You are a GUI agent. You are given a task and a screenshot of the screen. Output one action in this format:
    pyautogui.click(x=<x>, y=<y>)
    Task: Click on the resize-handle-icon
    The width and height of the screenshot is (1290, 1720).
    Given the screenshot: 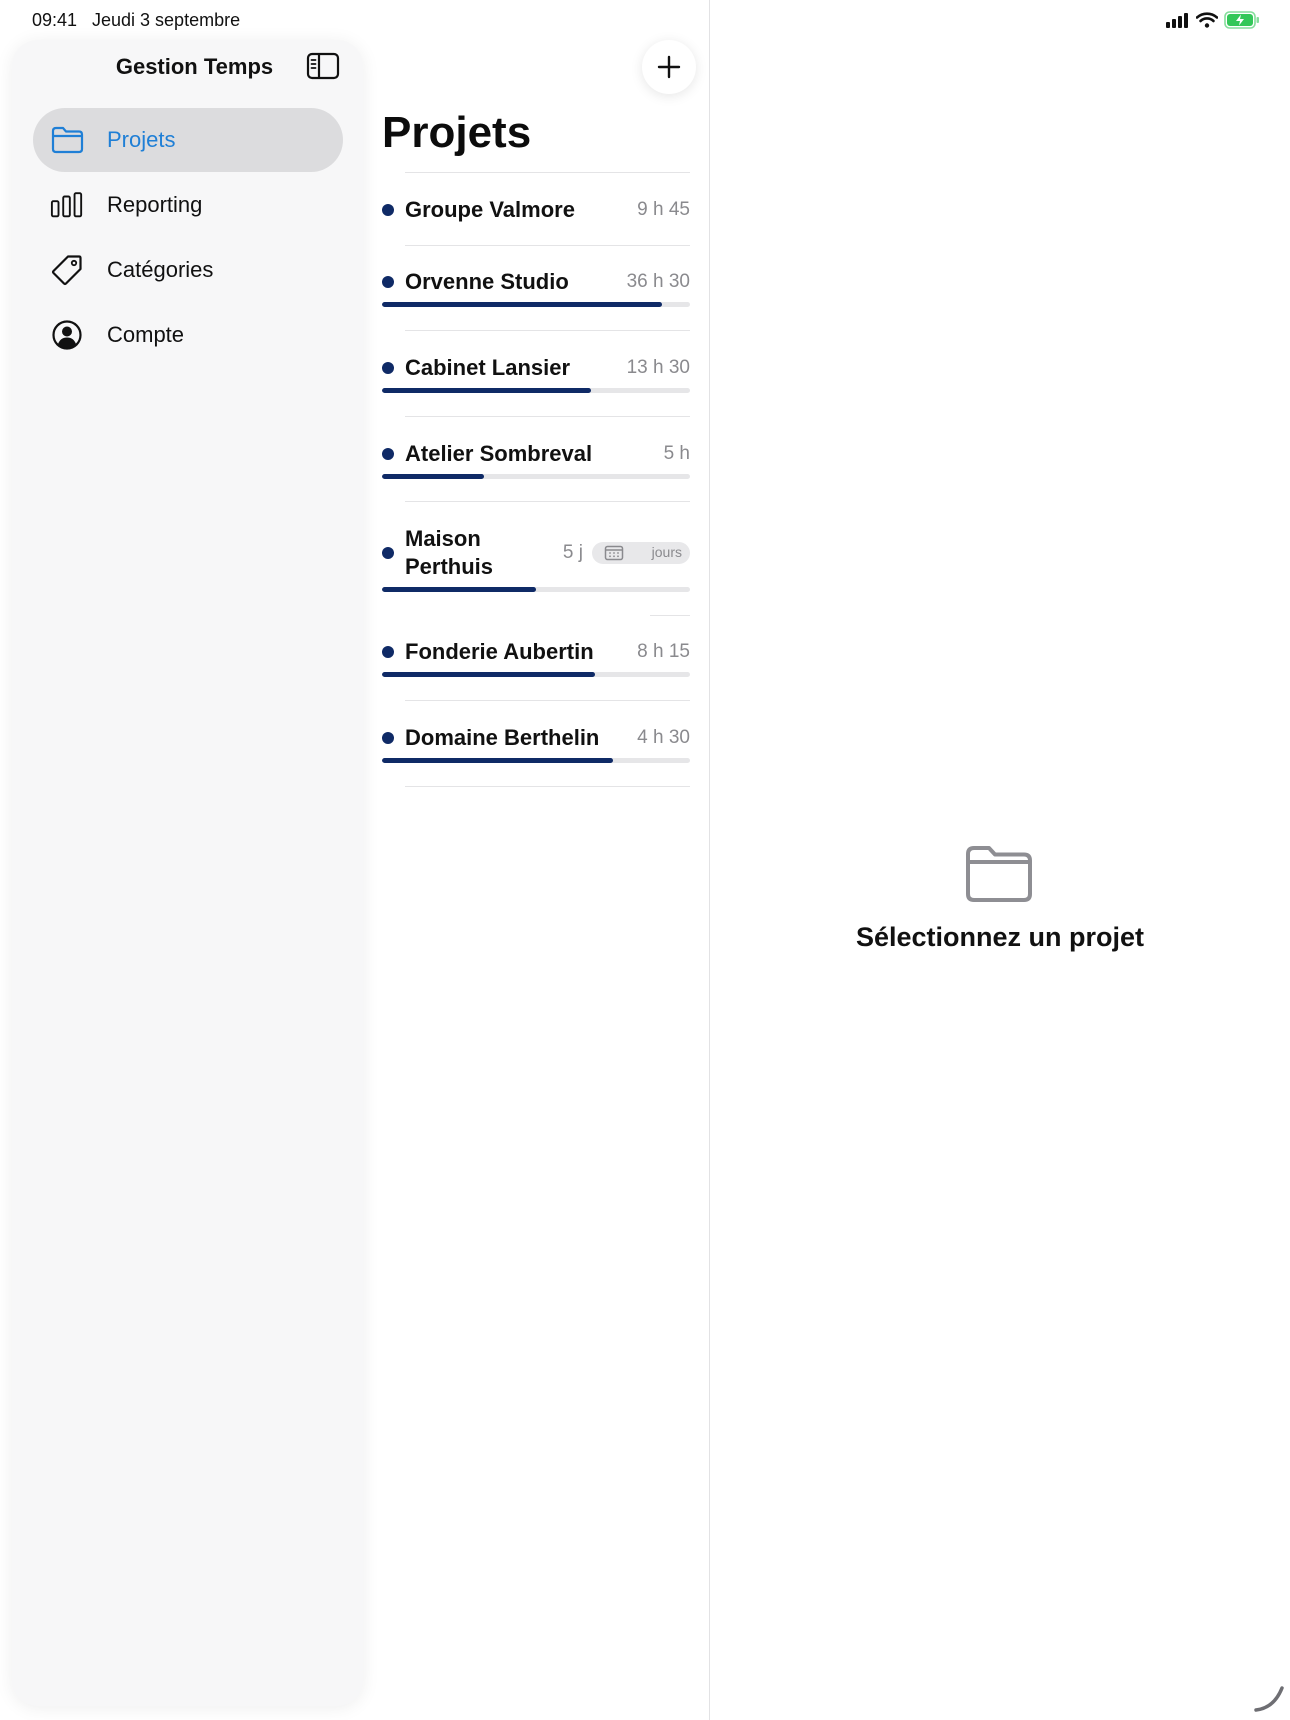 What is the action you would take?
    pyautogui.click(x=1269, y=1697)
    